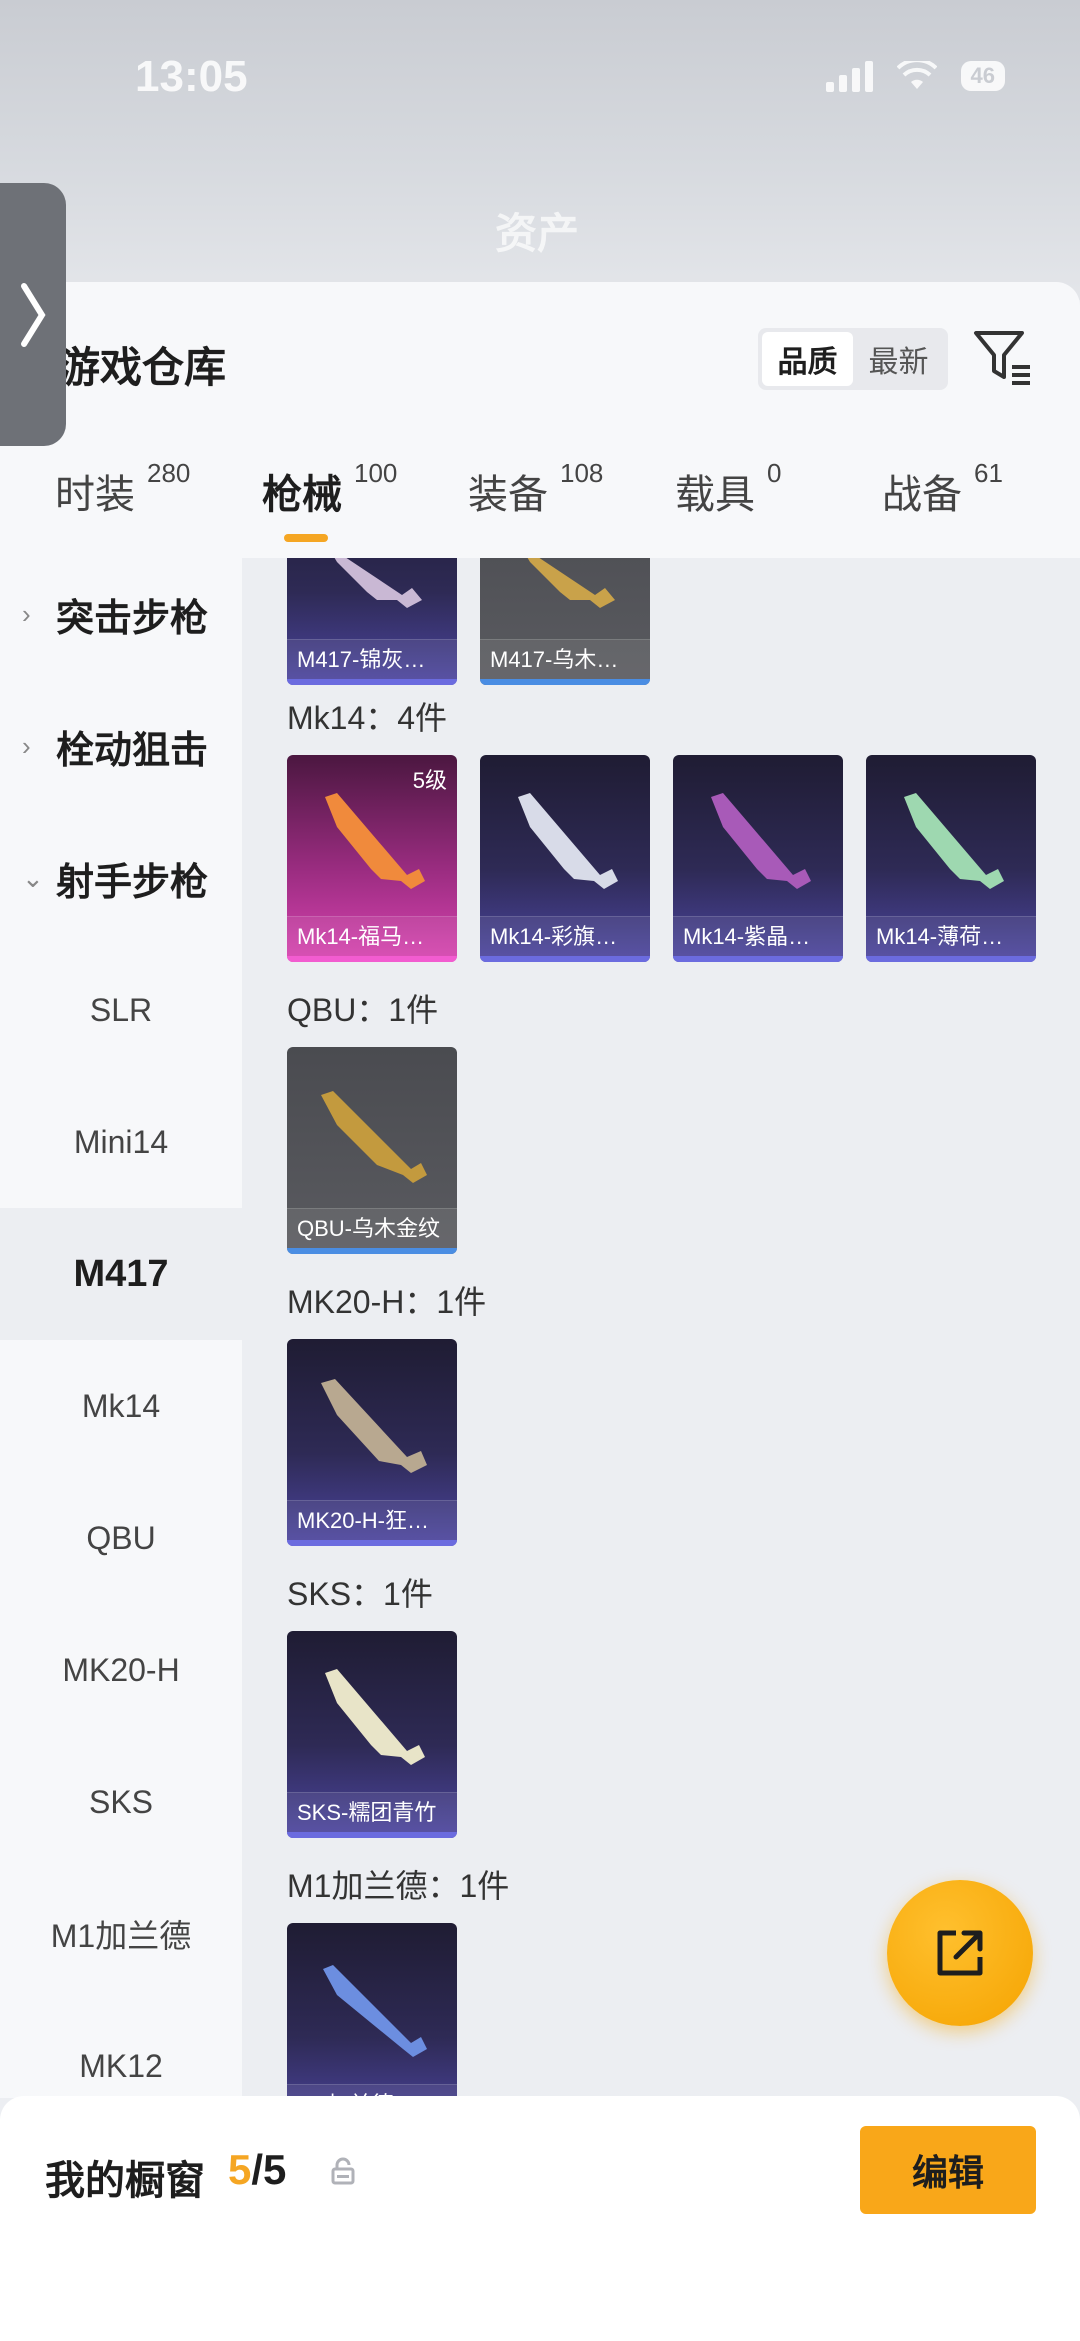  What do you see at coordinates (363, 1010) in the screenshot?
I see `group-title-qbu: QBU：1件` at bounding box center [363, 1010].